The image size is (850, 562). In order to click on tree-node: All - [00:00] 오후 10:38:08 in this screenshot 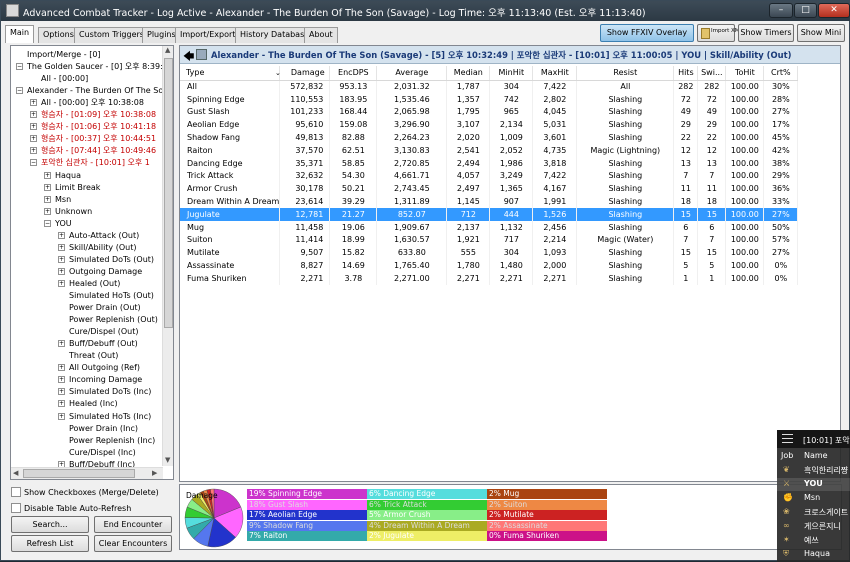, I will do `click(92, 103)`.